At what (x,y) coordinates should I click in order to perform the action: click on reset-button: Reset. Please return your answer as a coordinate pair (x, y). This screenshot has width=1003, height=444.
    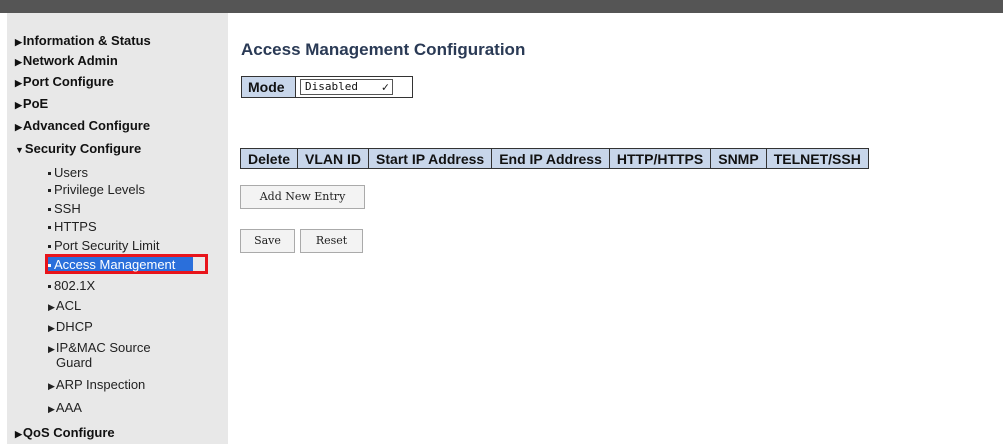
    Looking at the image, I should click on (331, 241).